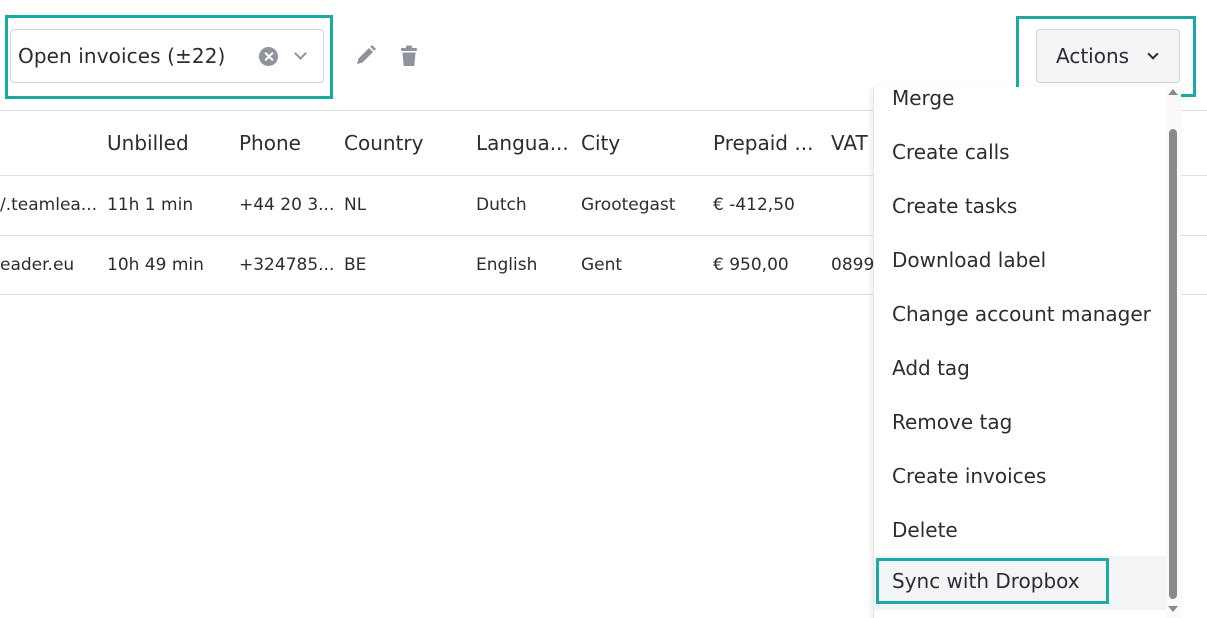  Describe the element at coordinates (1106, 56) in the screenshot. I see `actions-highlight` at that location.